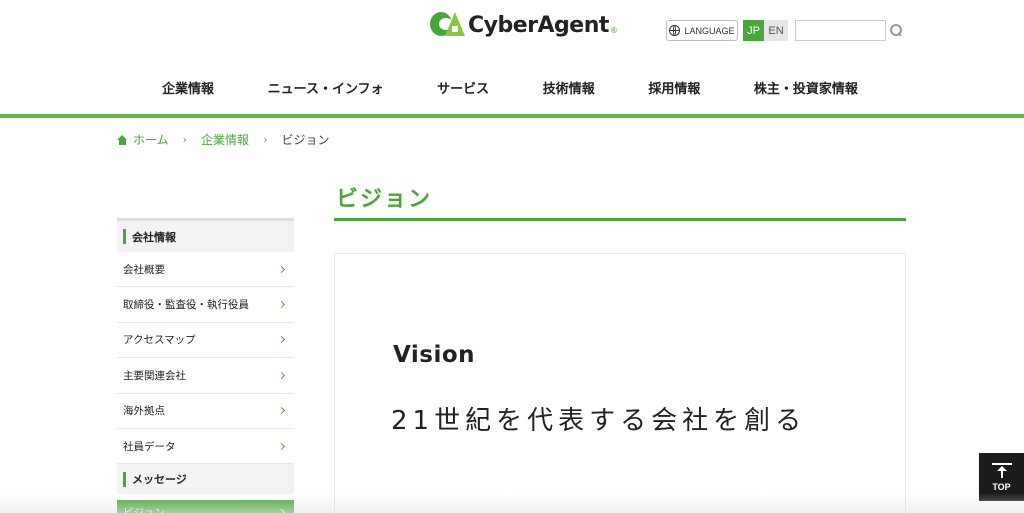 This screenshot has width=1024, height=513. What do you see at coordinates (154, 237) in the screenshot?
I see `sidebar-section-label: 会社情報` at bounding box center [154, 237].